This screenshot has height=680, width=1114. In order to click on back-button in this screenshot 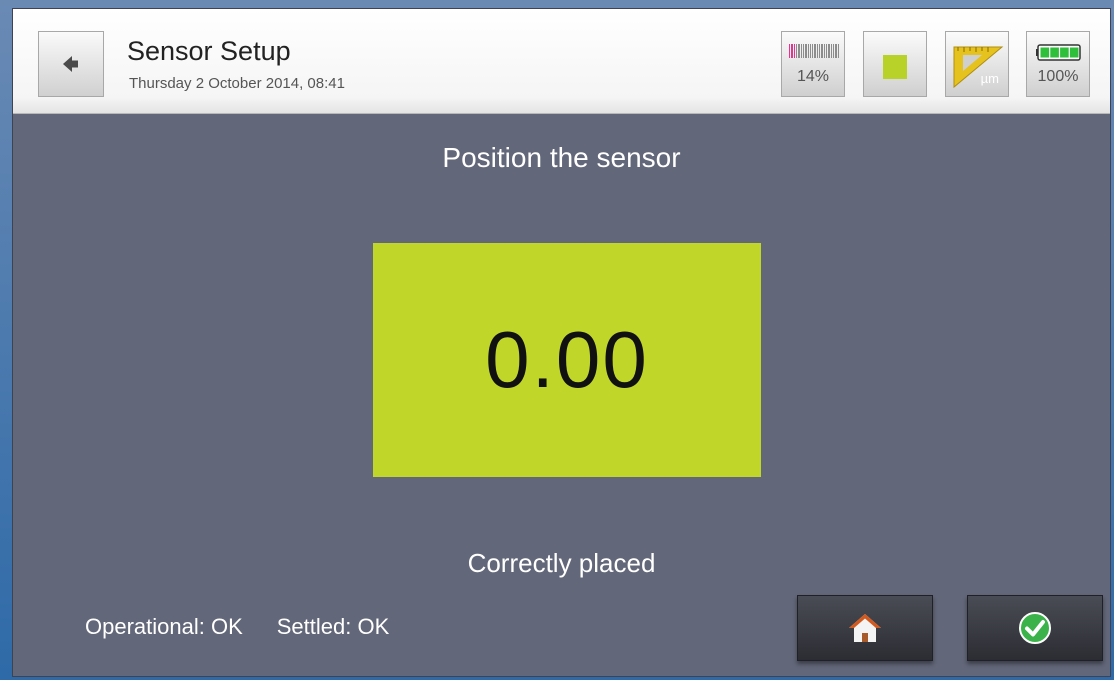, I will do `click(71, 64)`.